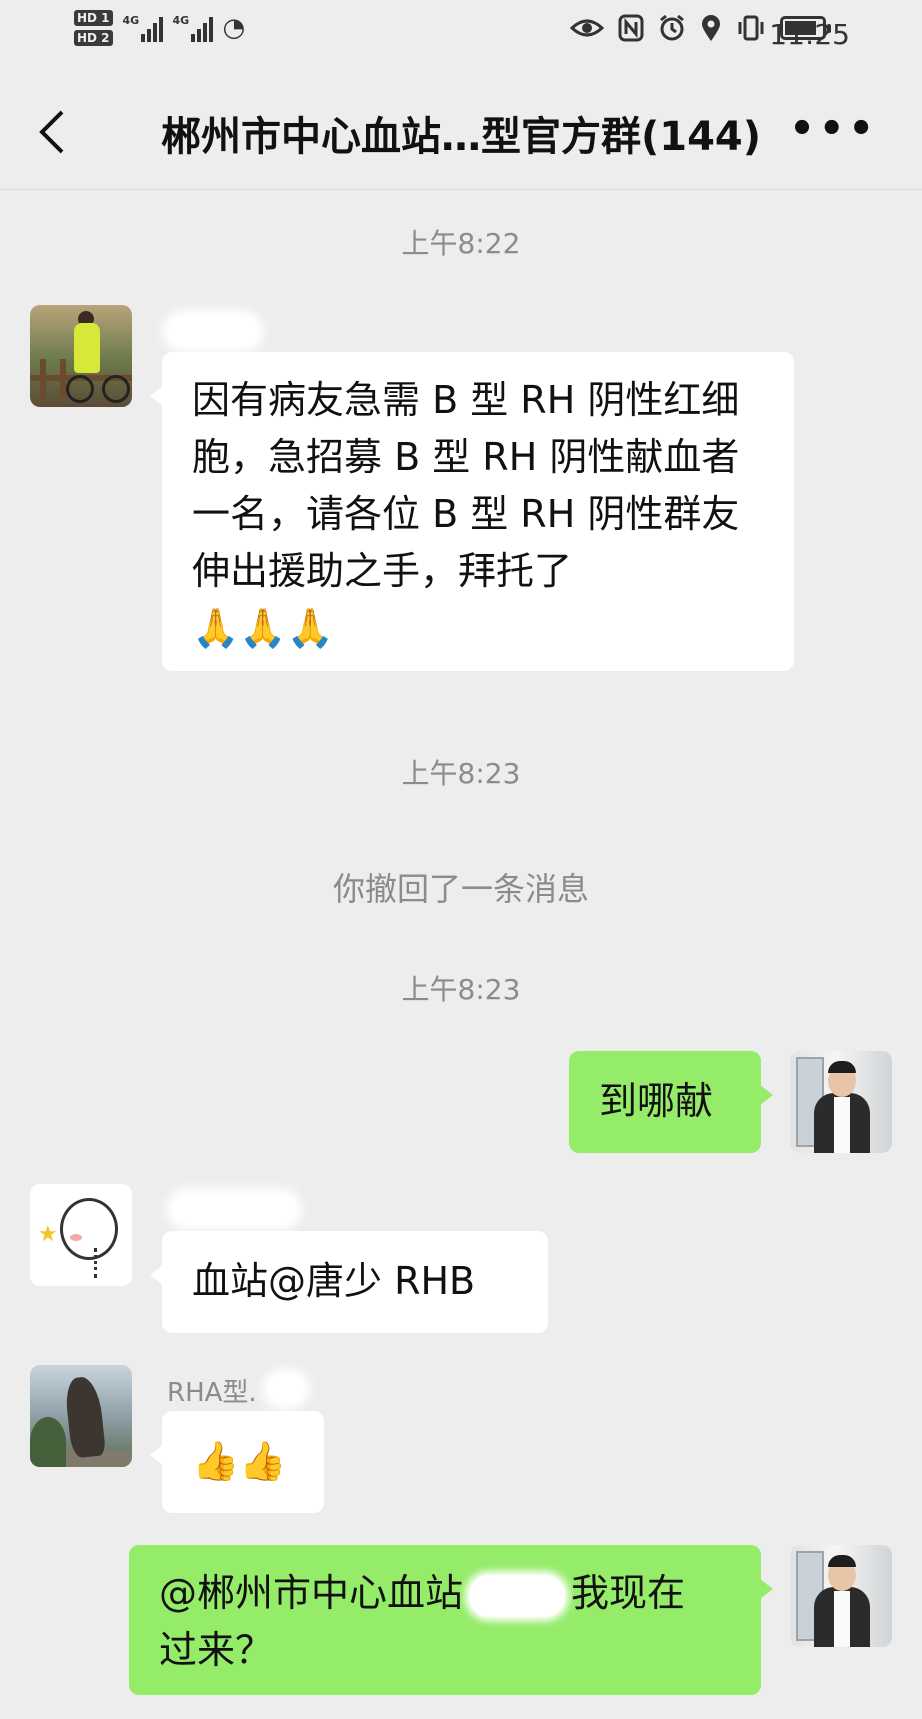 The height and width of the screenshot is (1719, 922). I want to click on signal-2-icon: 4G, so click(193, 28).